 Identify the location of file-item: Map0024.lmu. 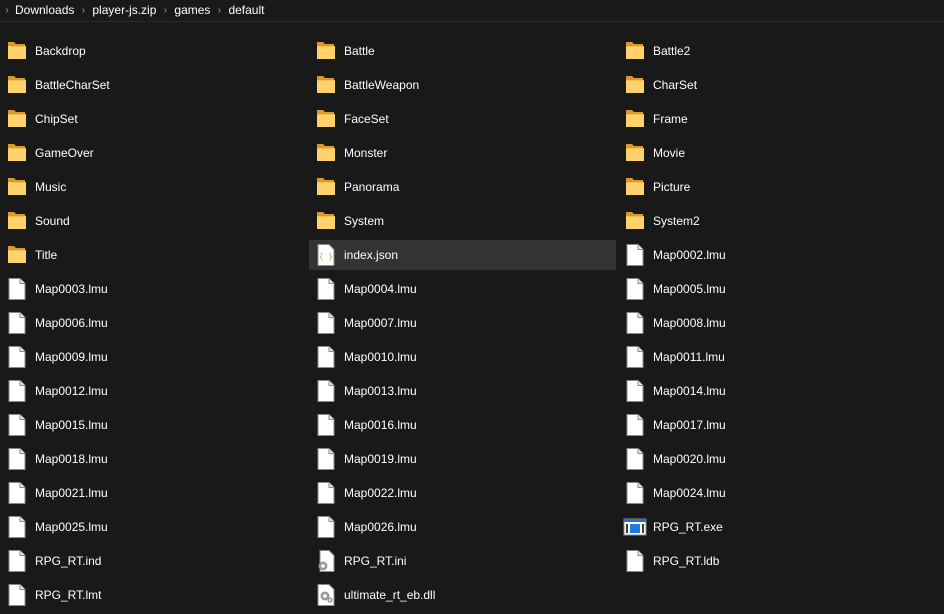
(771, 493).